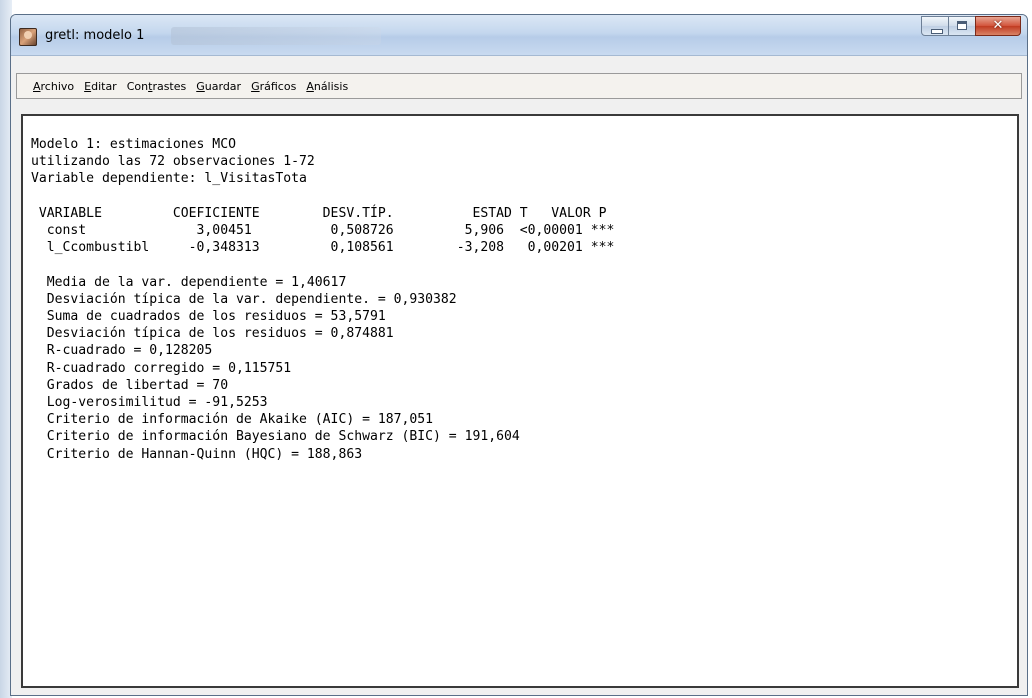 This screenshot has height=698, width=1032. I want to click on stat-line: Grados de libertad = 70, so click(130, 385).